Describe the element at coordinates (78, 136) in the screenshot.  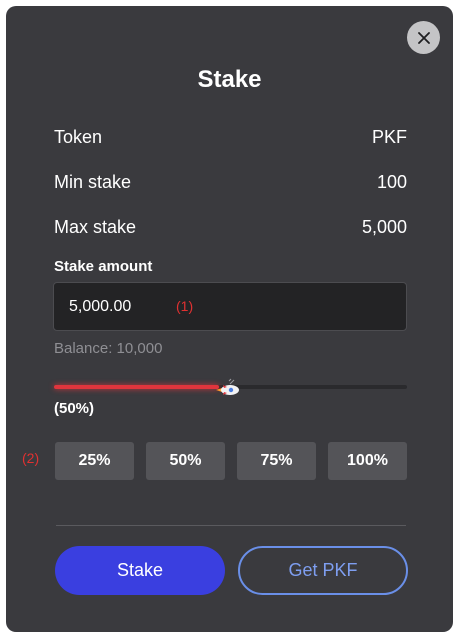
I see `token-label: Token` at that location.